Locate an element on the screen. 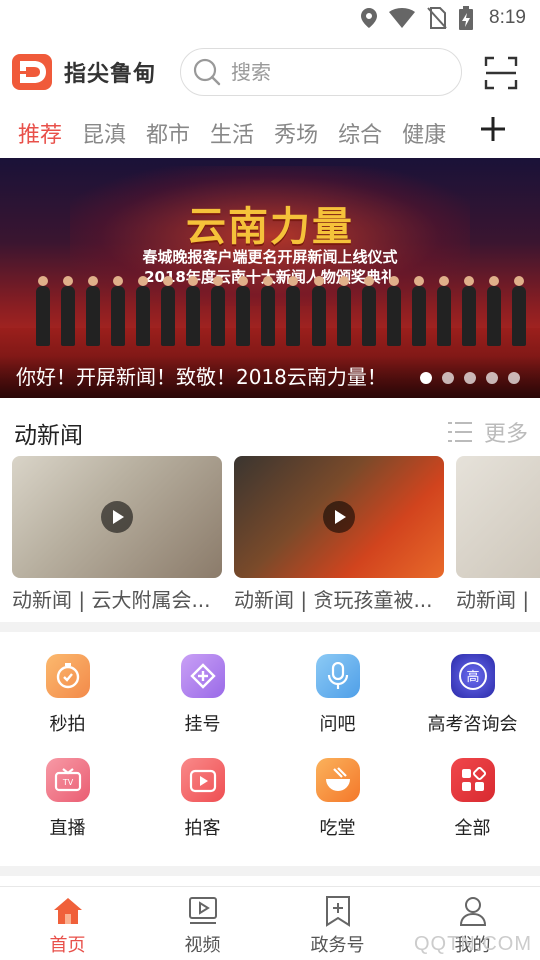 The image size is (540, 960). service-chitang: 吃堂 is located at coordinates (337, 794).